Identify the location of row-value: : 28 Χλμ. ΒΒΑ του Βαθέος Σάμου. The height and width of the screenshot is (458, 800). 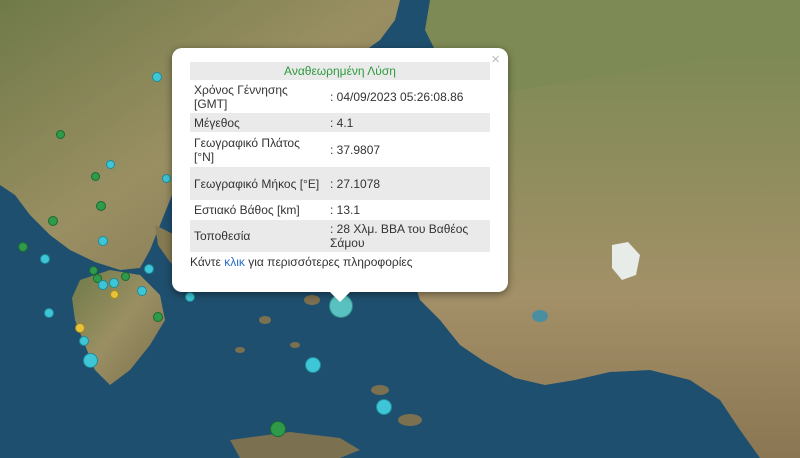
(408, 236).